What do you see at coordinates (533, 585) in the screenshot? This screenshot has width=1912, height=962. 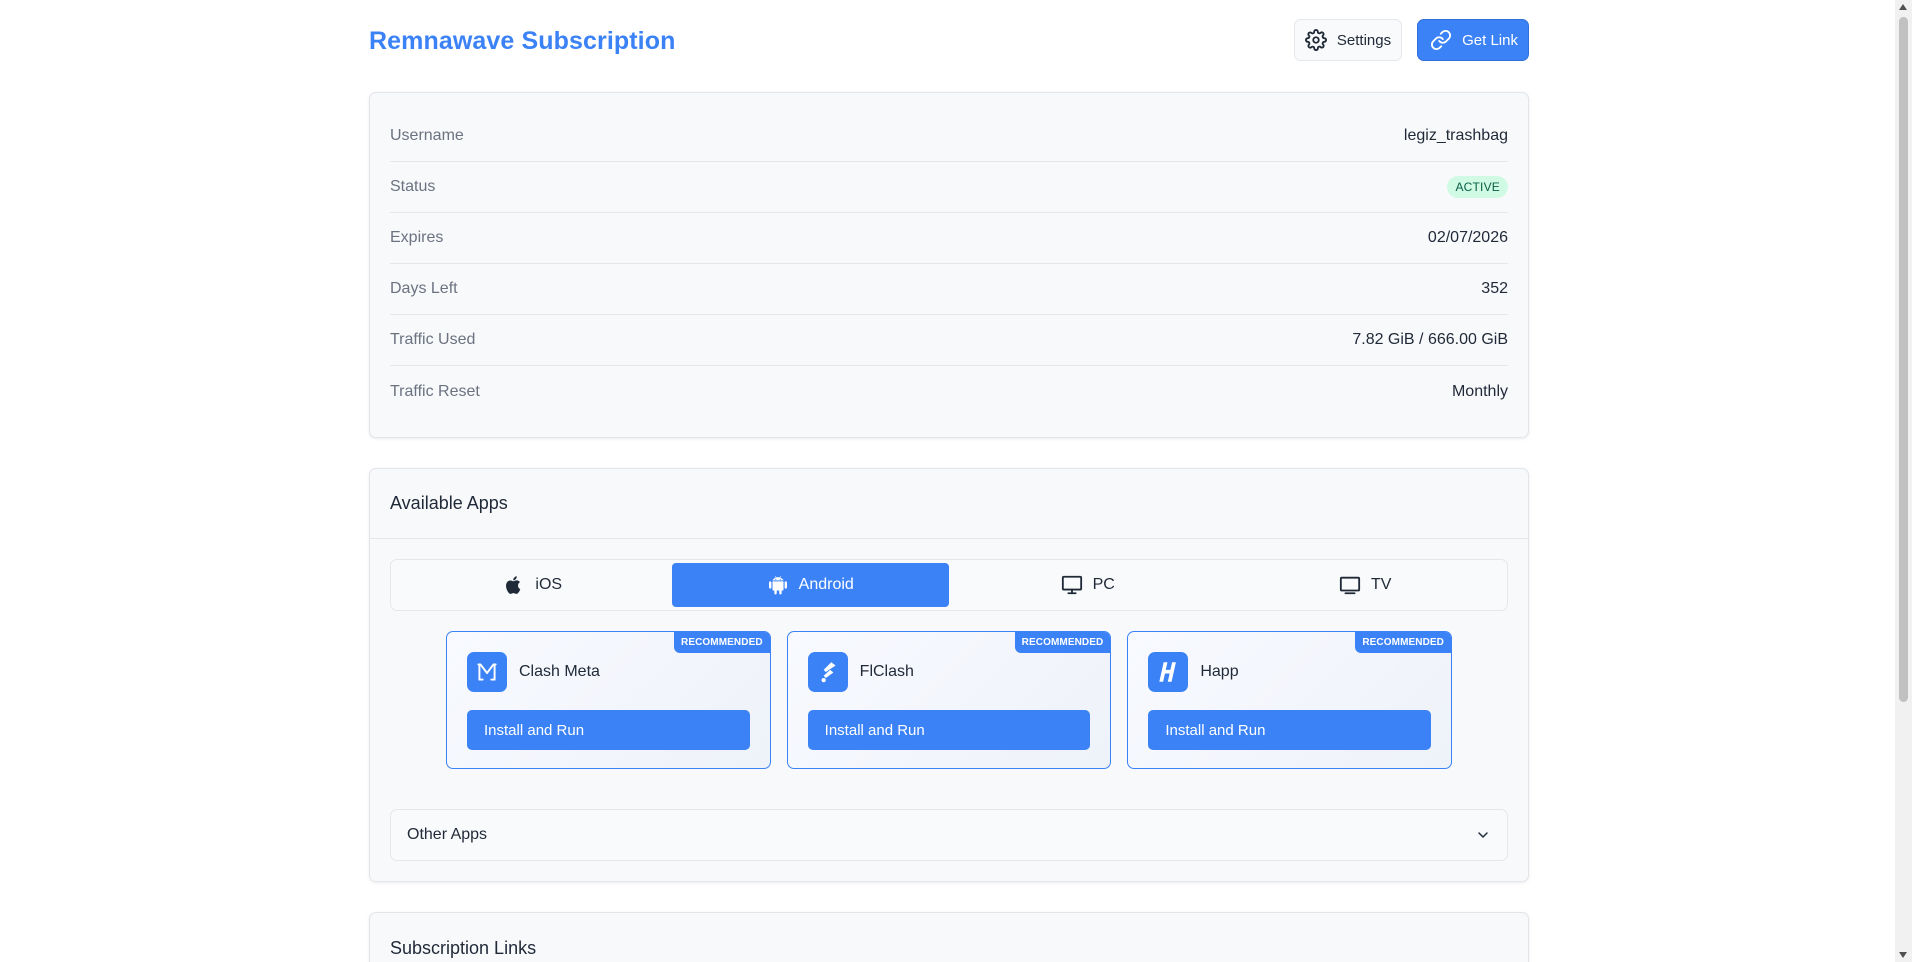 I see `tab-ios: iOS` at bounding box center [533, 585].